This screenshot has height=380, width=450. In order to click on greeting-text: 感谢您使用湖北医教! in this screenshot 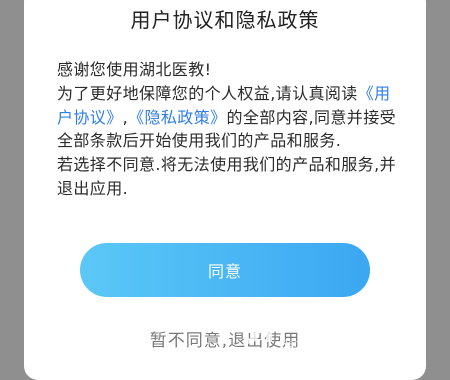, I will do `click(134, 69)`.